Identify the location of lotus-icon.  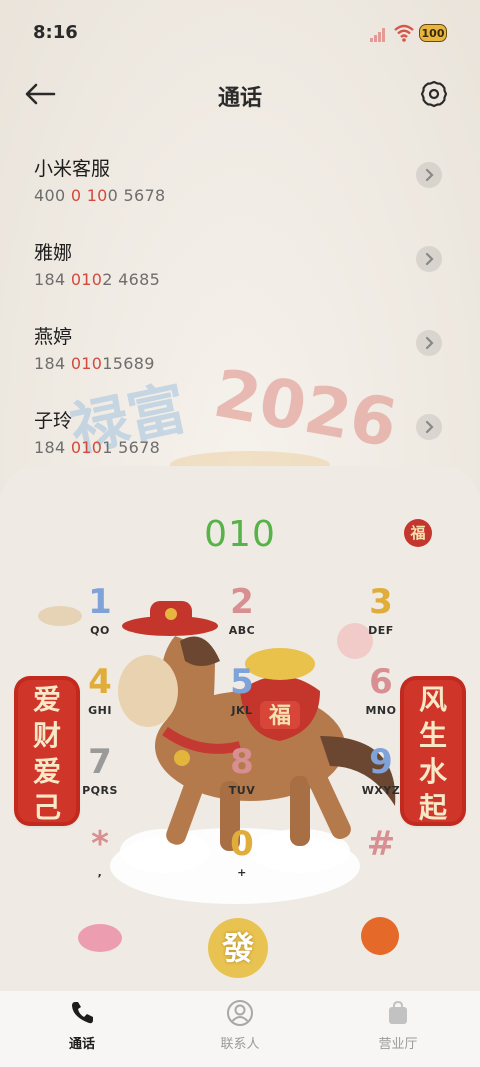
(100, 942).